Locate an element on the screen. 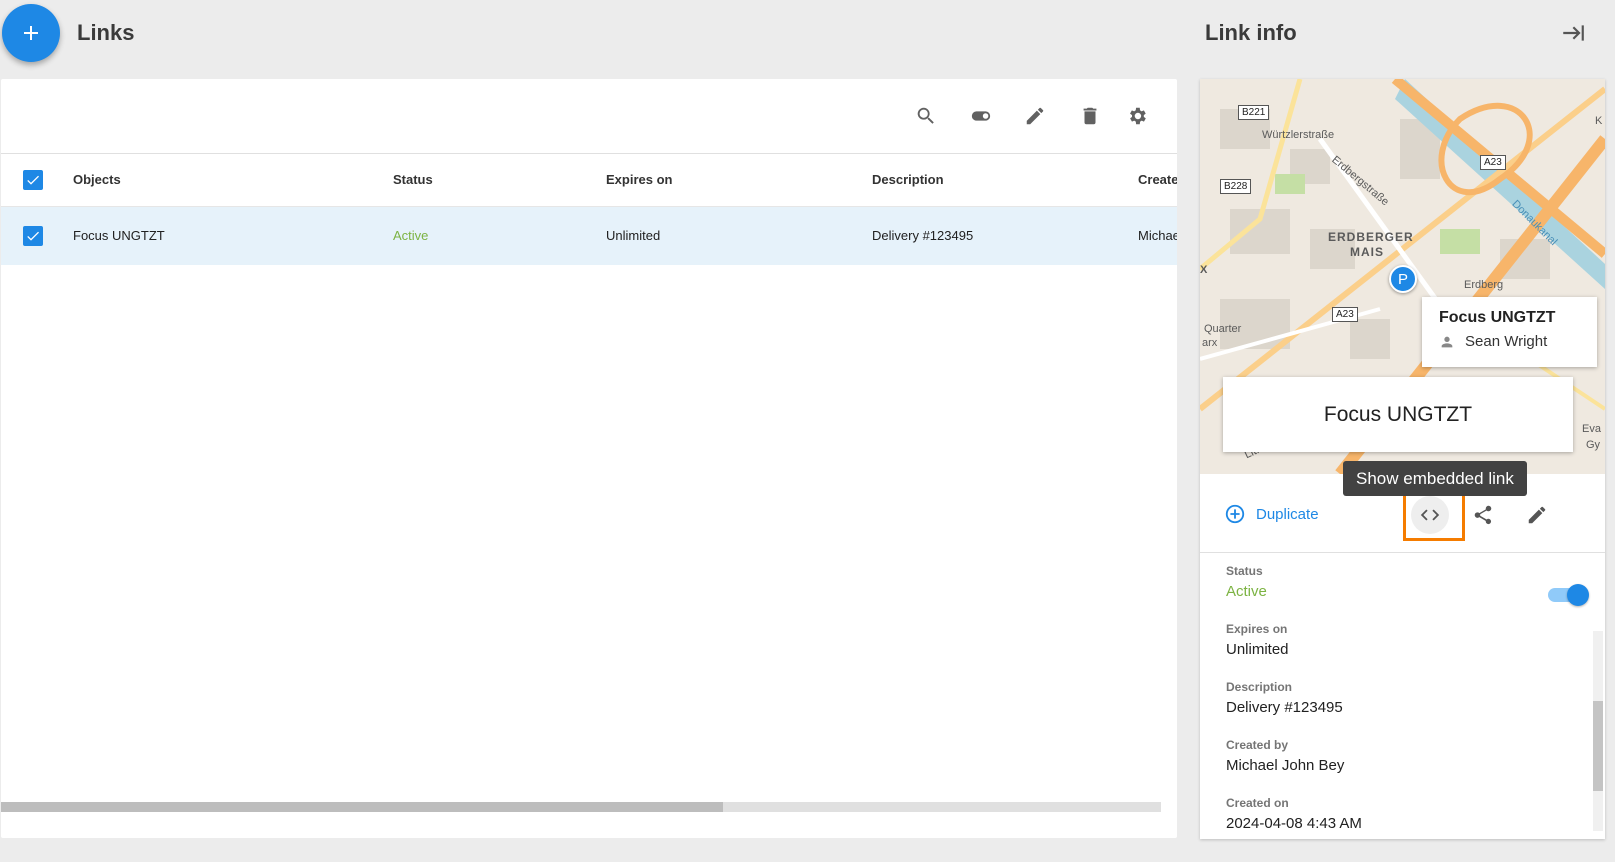  code-icon is located at coordinates (1430, 515).